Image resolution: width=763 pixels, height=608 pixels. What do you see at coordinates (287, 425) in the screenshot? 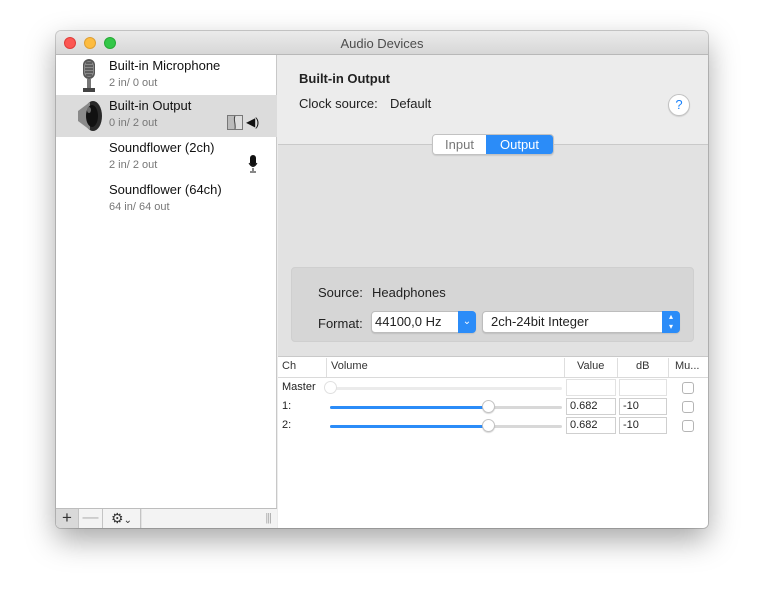
I see `channel-label: 2:` at bounding box center [287, 425].